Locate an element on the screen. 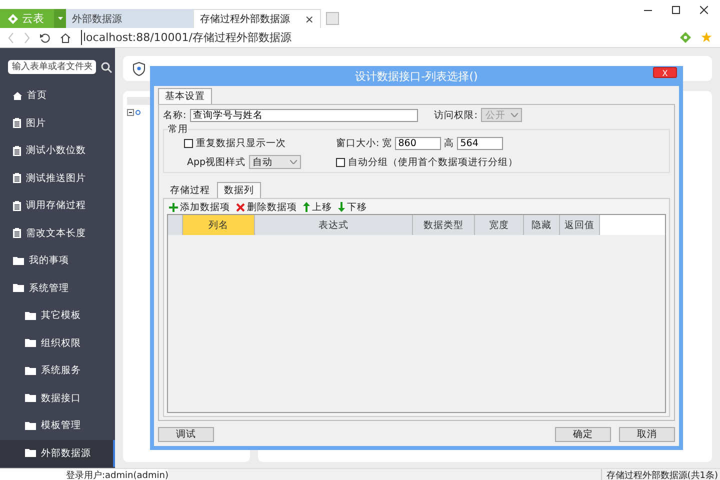 This screenshot has width=720, height=480. arrow-up-icon is located at coordinates (306, 207).